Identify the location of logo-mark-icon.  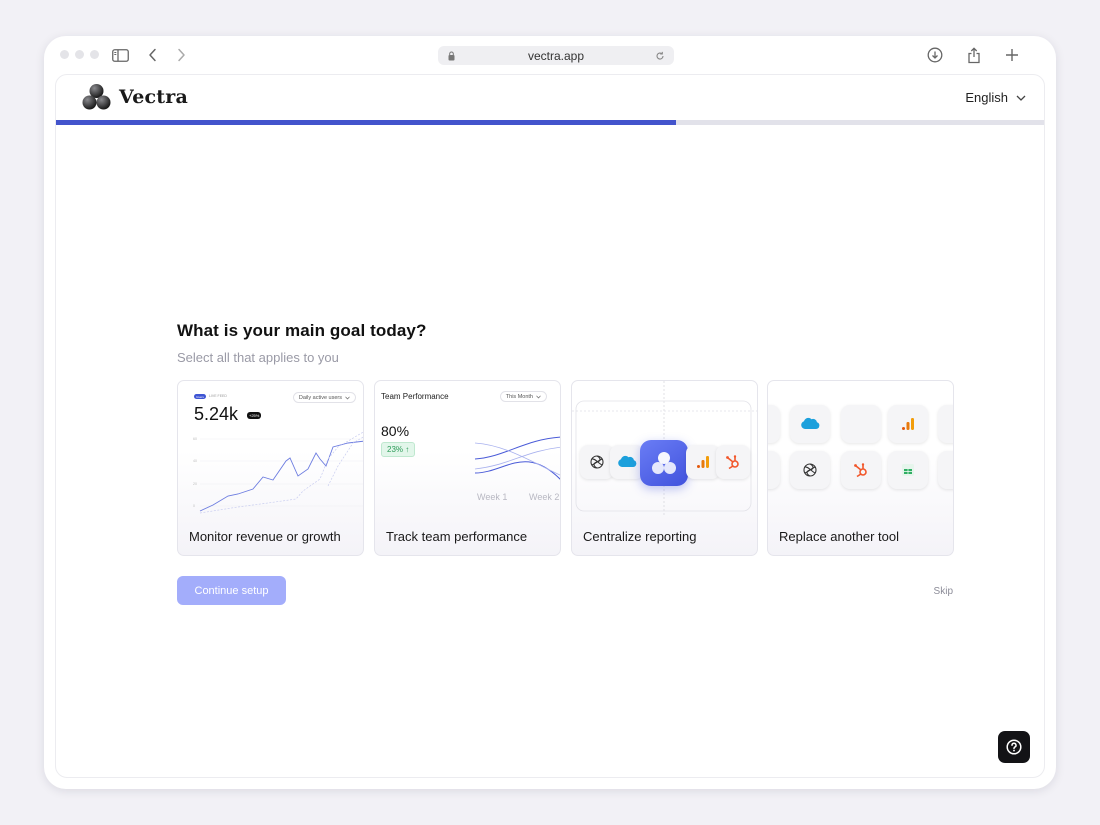
(96, 97).